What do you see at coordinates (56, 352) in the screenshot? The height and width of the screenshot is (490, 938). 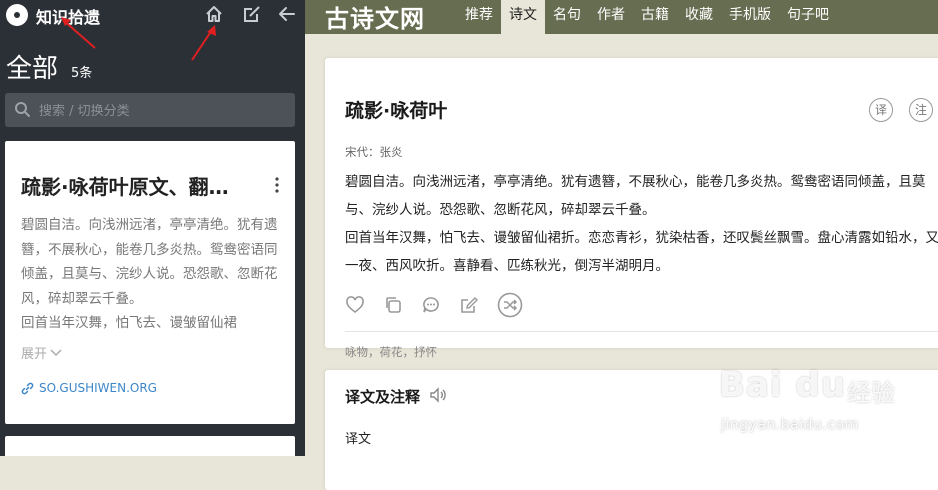 I see `chevron-down-icon` at bounding box center [56, 352].